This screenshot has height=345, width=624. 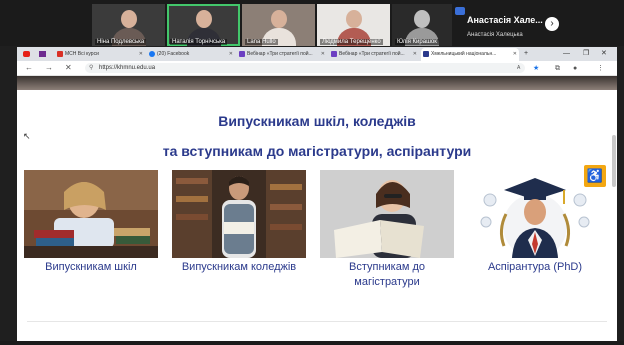 I want to click on section-heading-line1: Випускникам шкіл, коледжів, so click(x=317, y=121).